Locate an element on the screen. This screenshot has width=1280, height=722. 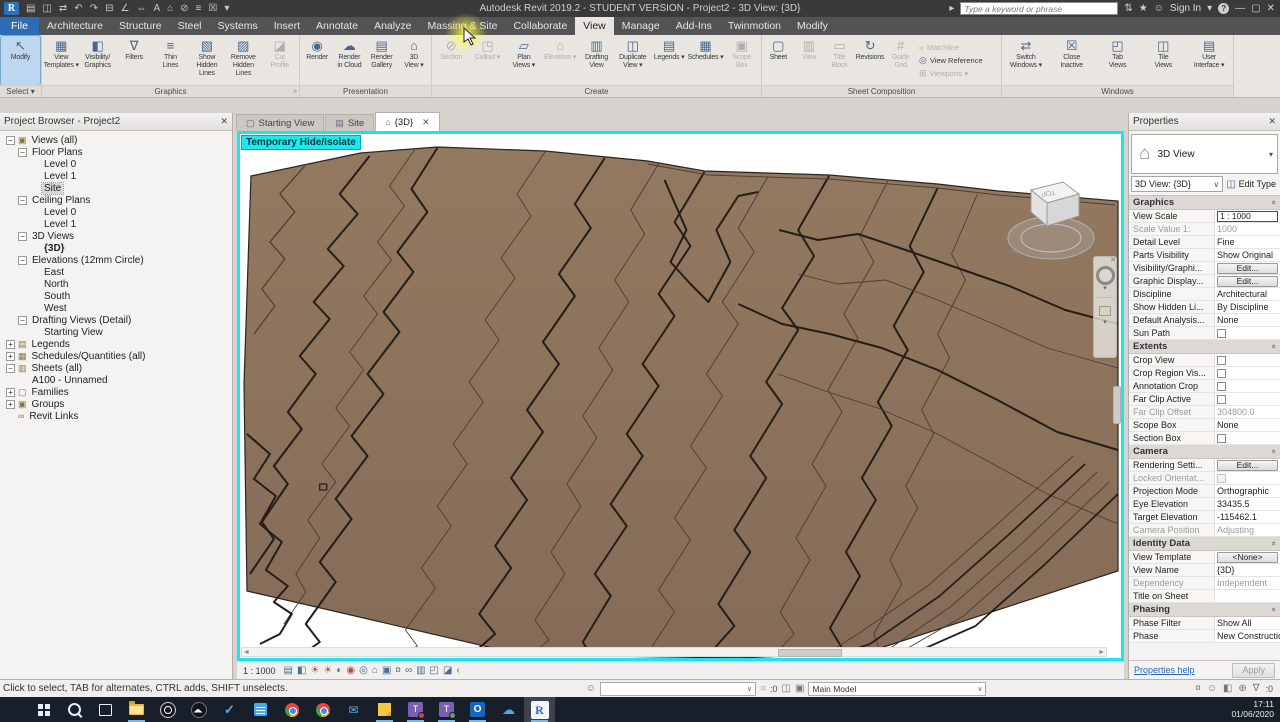
instance-selector: 3D View: {3D} ∨ is located at coordinates (1177, 184).